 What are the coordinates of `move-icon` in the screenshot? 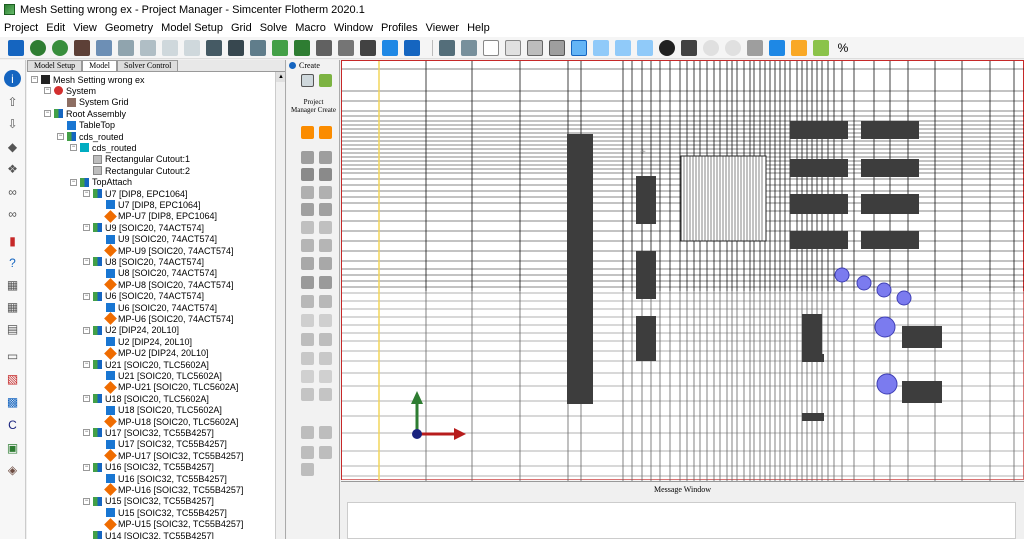 It's located at (821, 47).